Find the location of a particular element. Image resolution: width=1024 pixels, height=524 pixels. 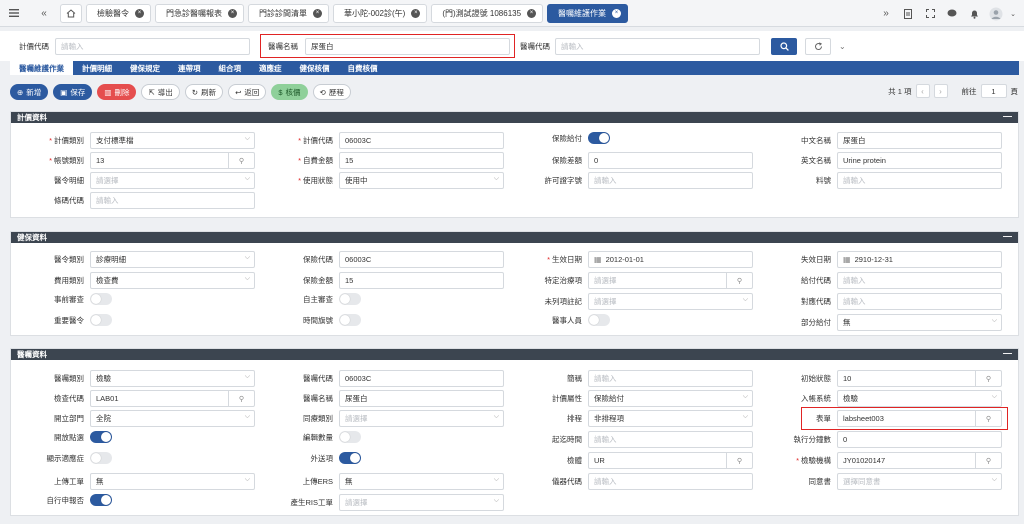

refresh-button: ↻ 刷新 is located at coordinates (204, 92).